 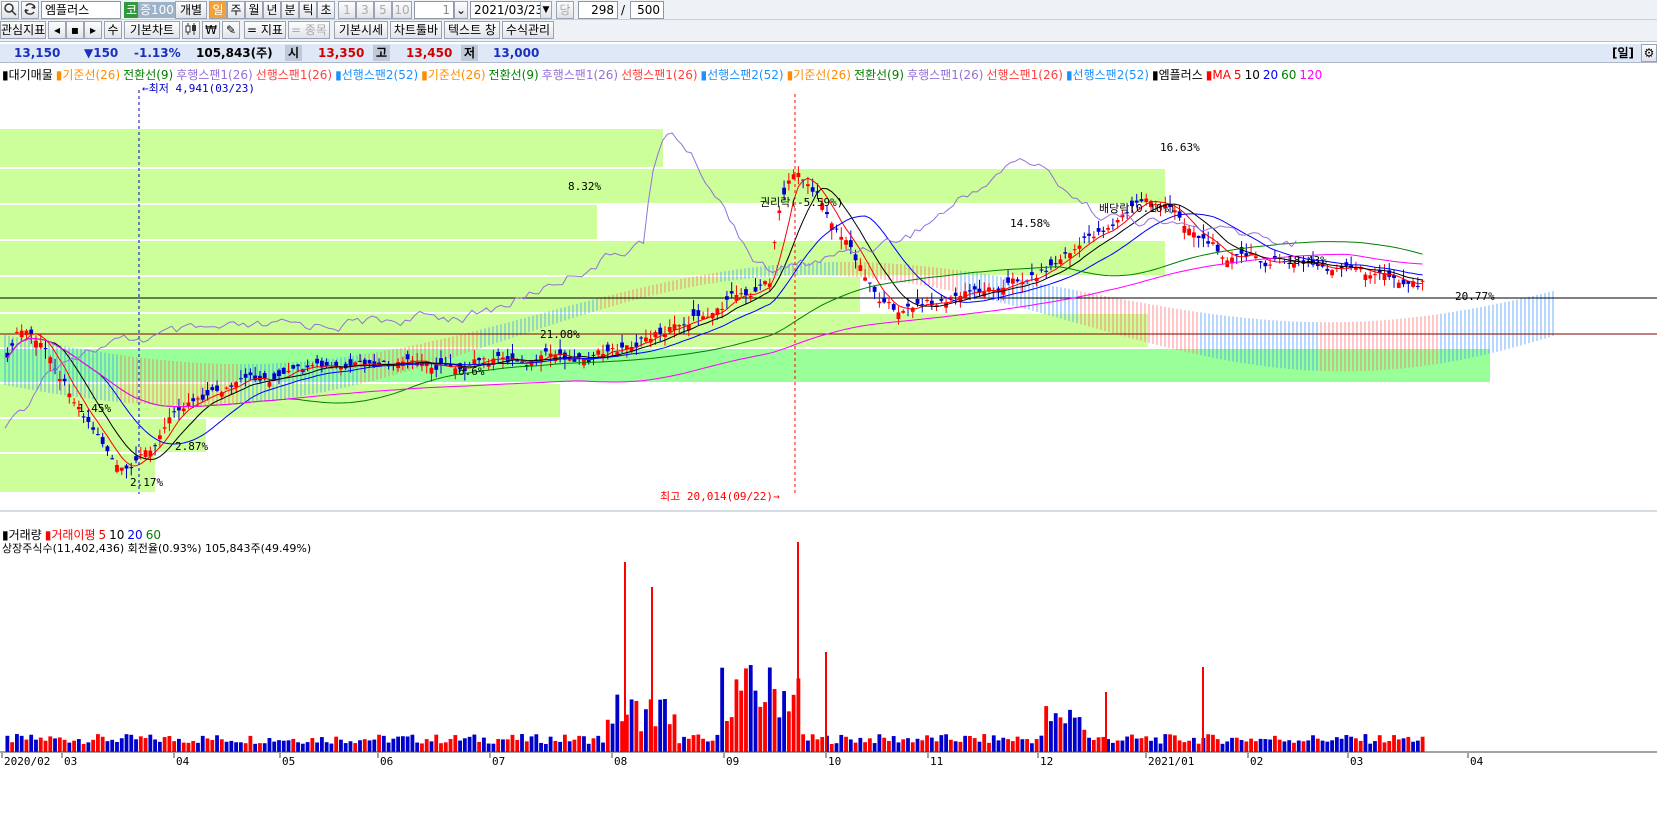 What do you see at coordinates (113, 30) in the screenshot?
I see `su-button: 수` at bounding box center [113, 30].